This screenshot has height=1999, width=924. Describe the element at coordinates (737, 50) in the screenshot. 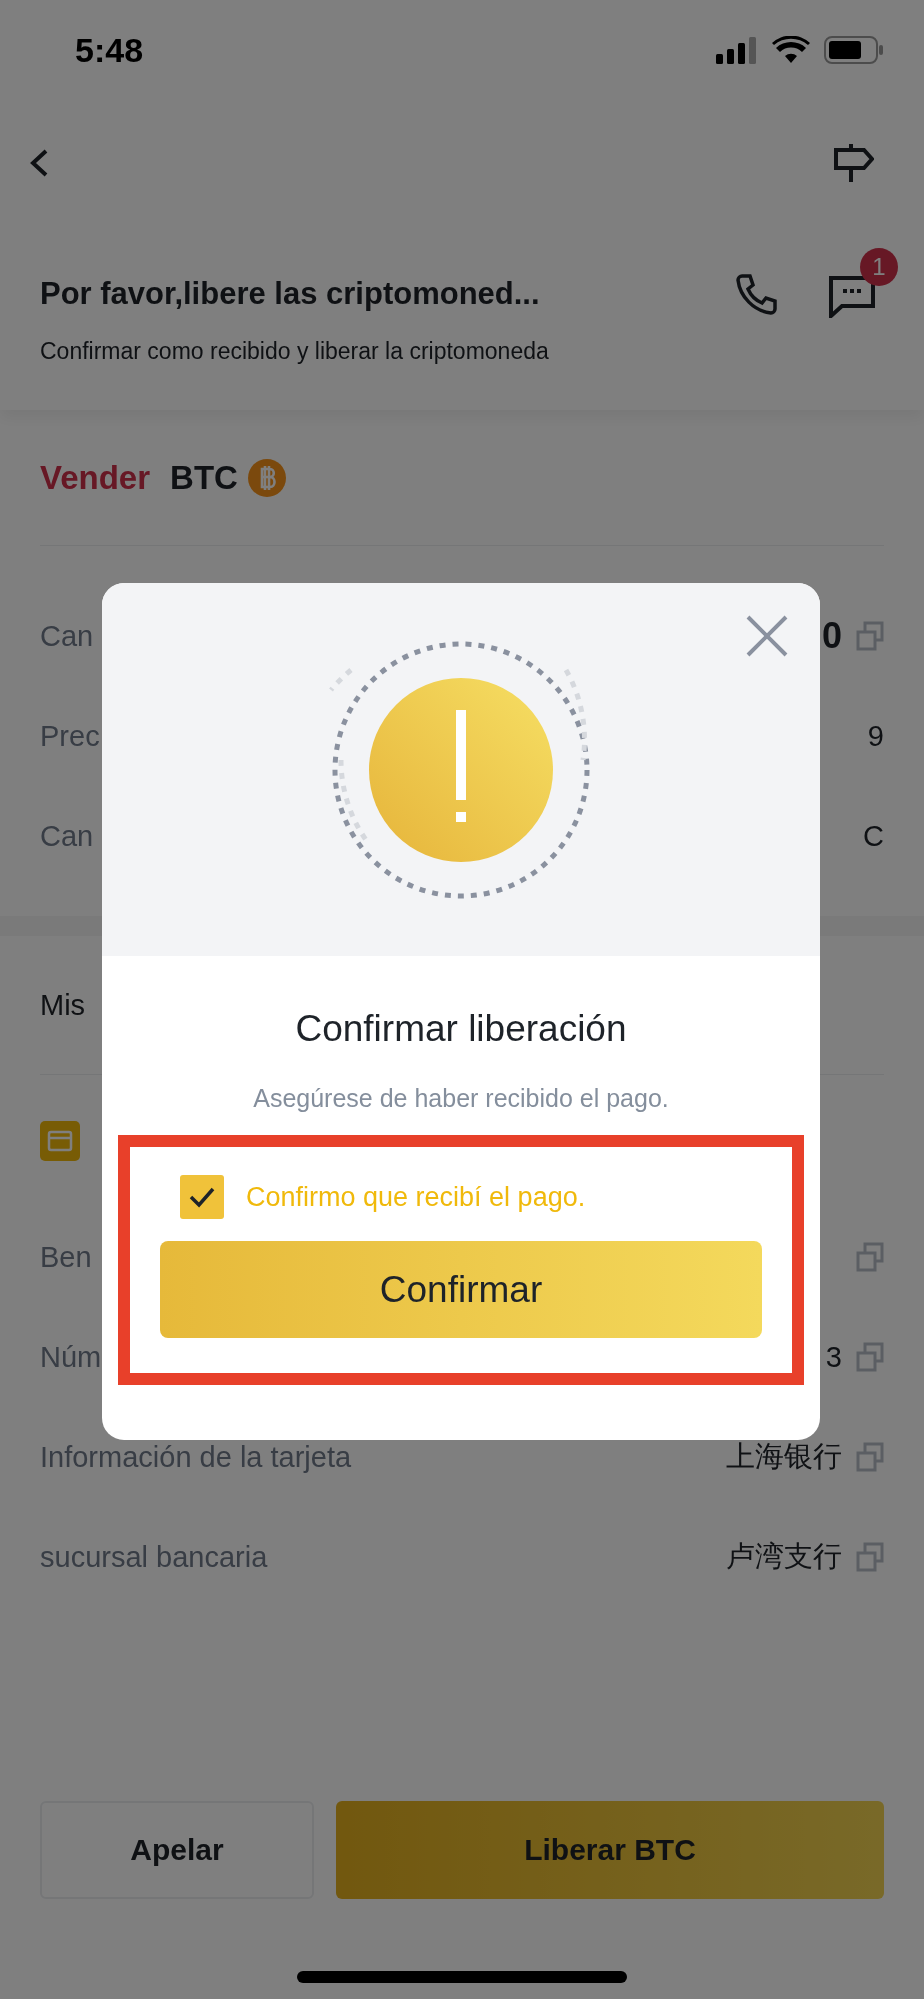

I see `signal-icon` at that location.